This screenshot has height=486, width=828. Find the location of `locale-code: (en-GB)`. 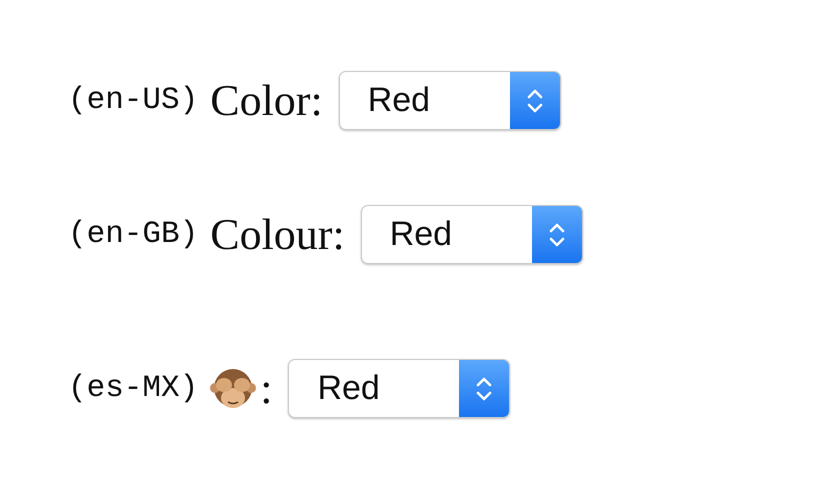

locale-code: (en-GB) is located at coordinates (133, 234).